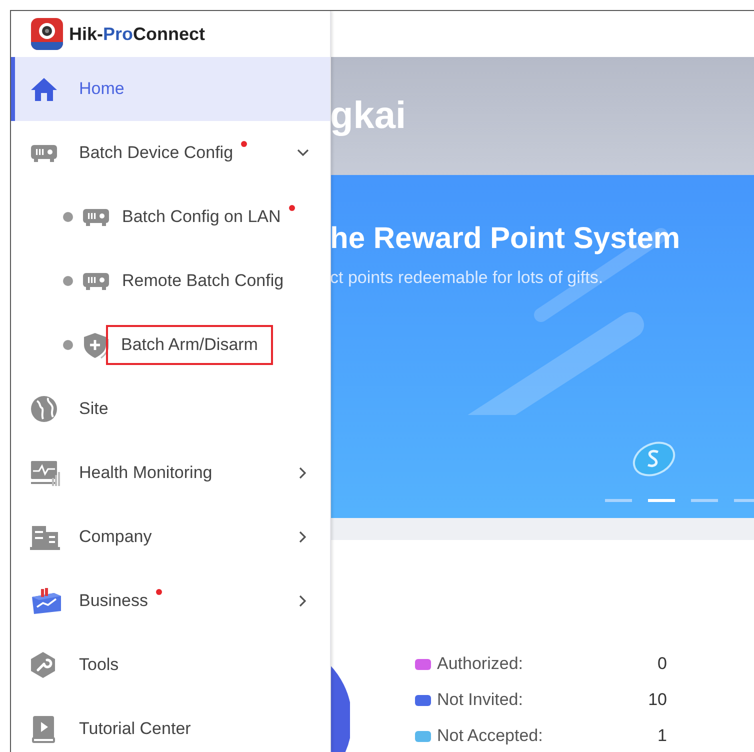  What do you see at coordinates (96, 345) in the screenshot?
I see `shield-plus-icon` at bounding box center [96, 345].